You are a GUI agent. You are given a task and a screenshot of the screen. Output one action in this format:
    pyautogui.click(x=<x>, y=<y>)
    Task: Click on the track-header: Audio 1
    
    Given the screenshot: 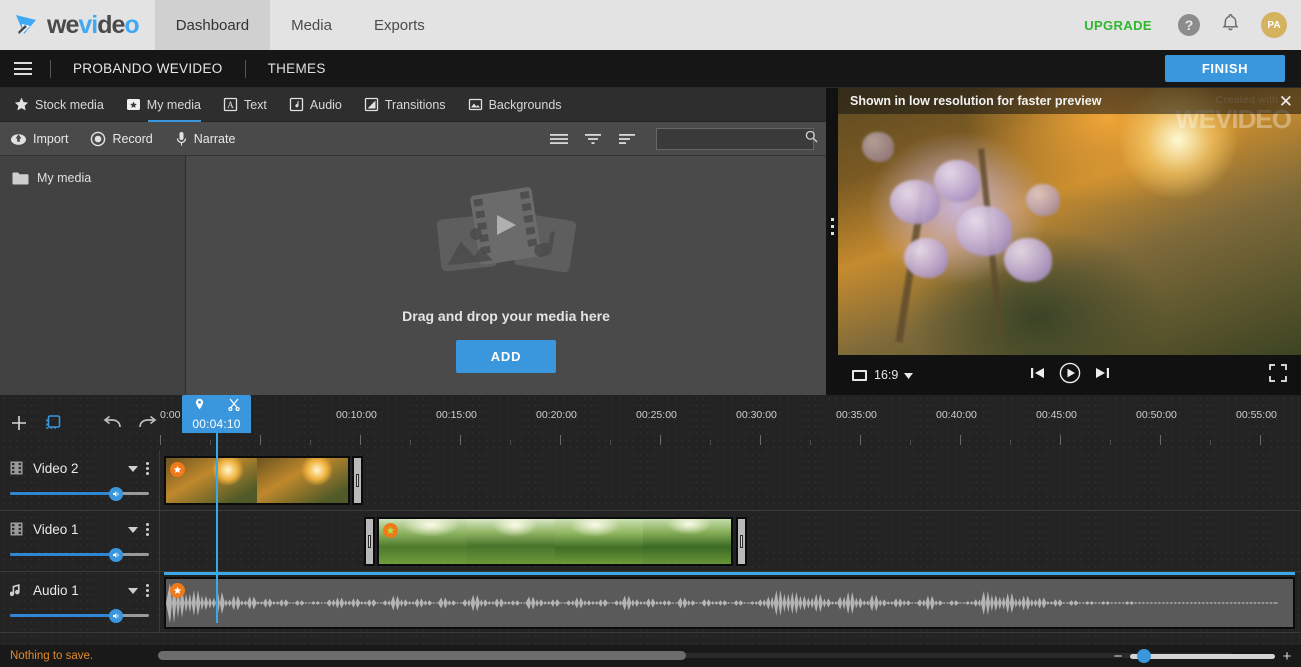 What is the action you would take?
    pyautogui.click(x=80, y=602)
    